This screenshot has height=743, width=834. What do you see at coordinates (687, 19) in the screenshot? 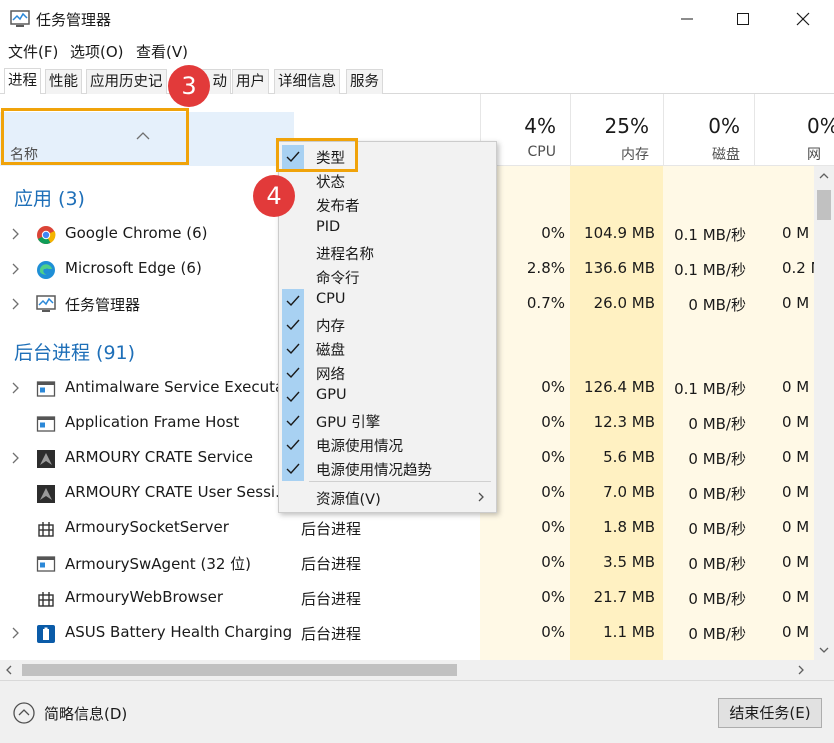
I see `minimize-button` at bounding box center [687, 19].